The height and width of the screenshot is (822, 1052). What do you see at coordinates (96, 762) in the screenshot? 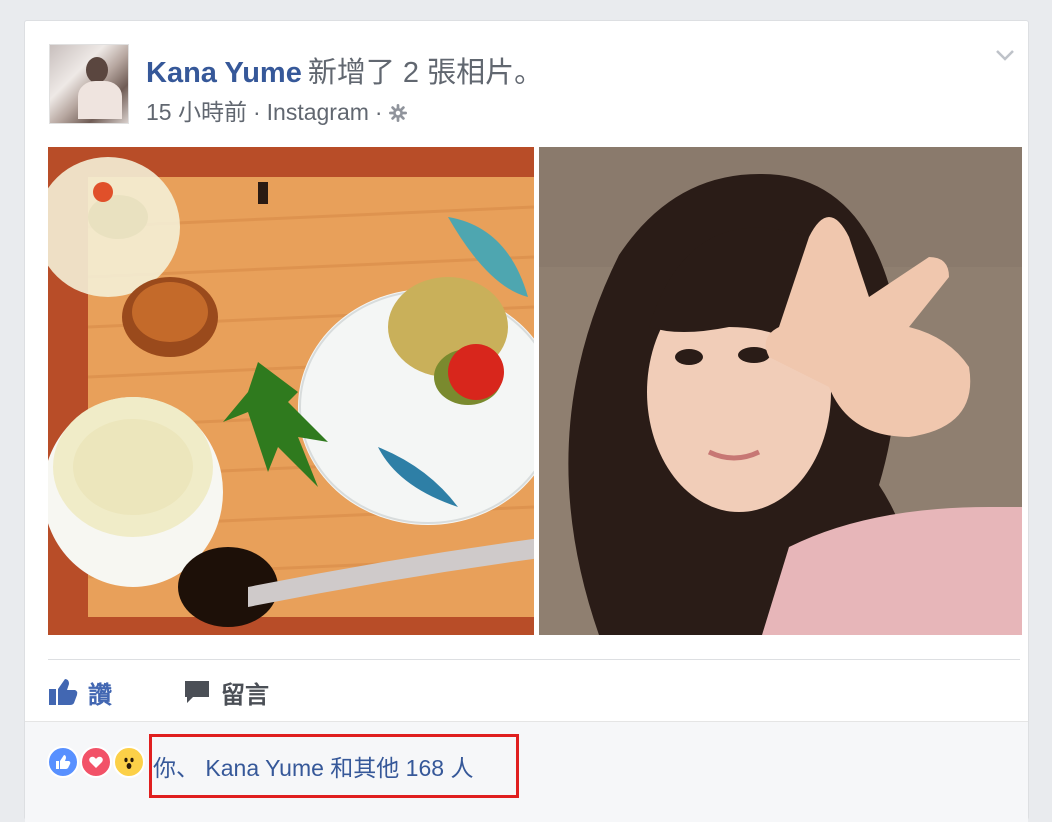
I see `love-reaction-icon` at bounding box center [96, 762].